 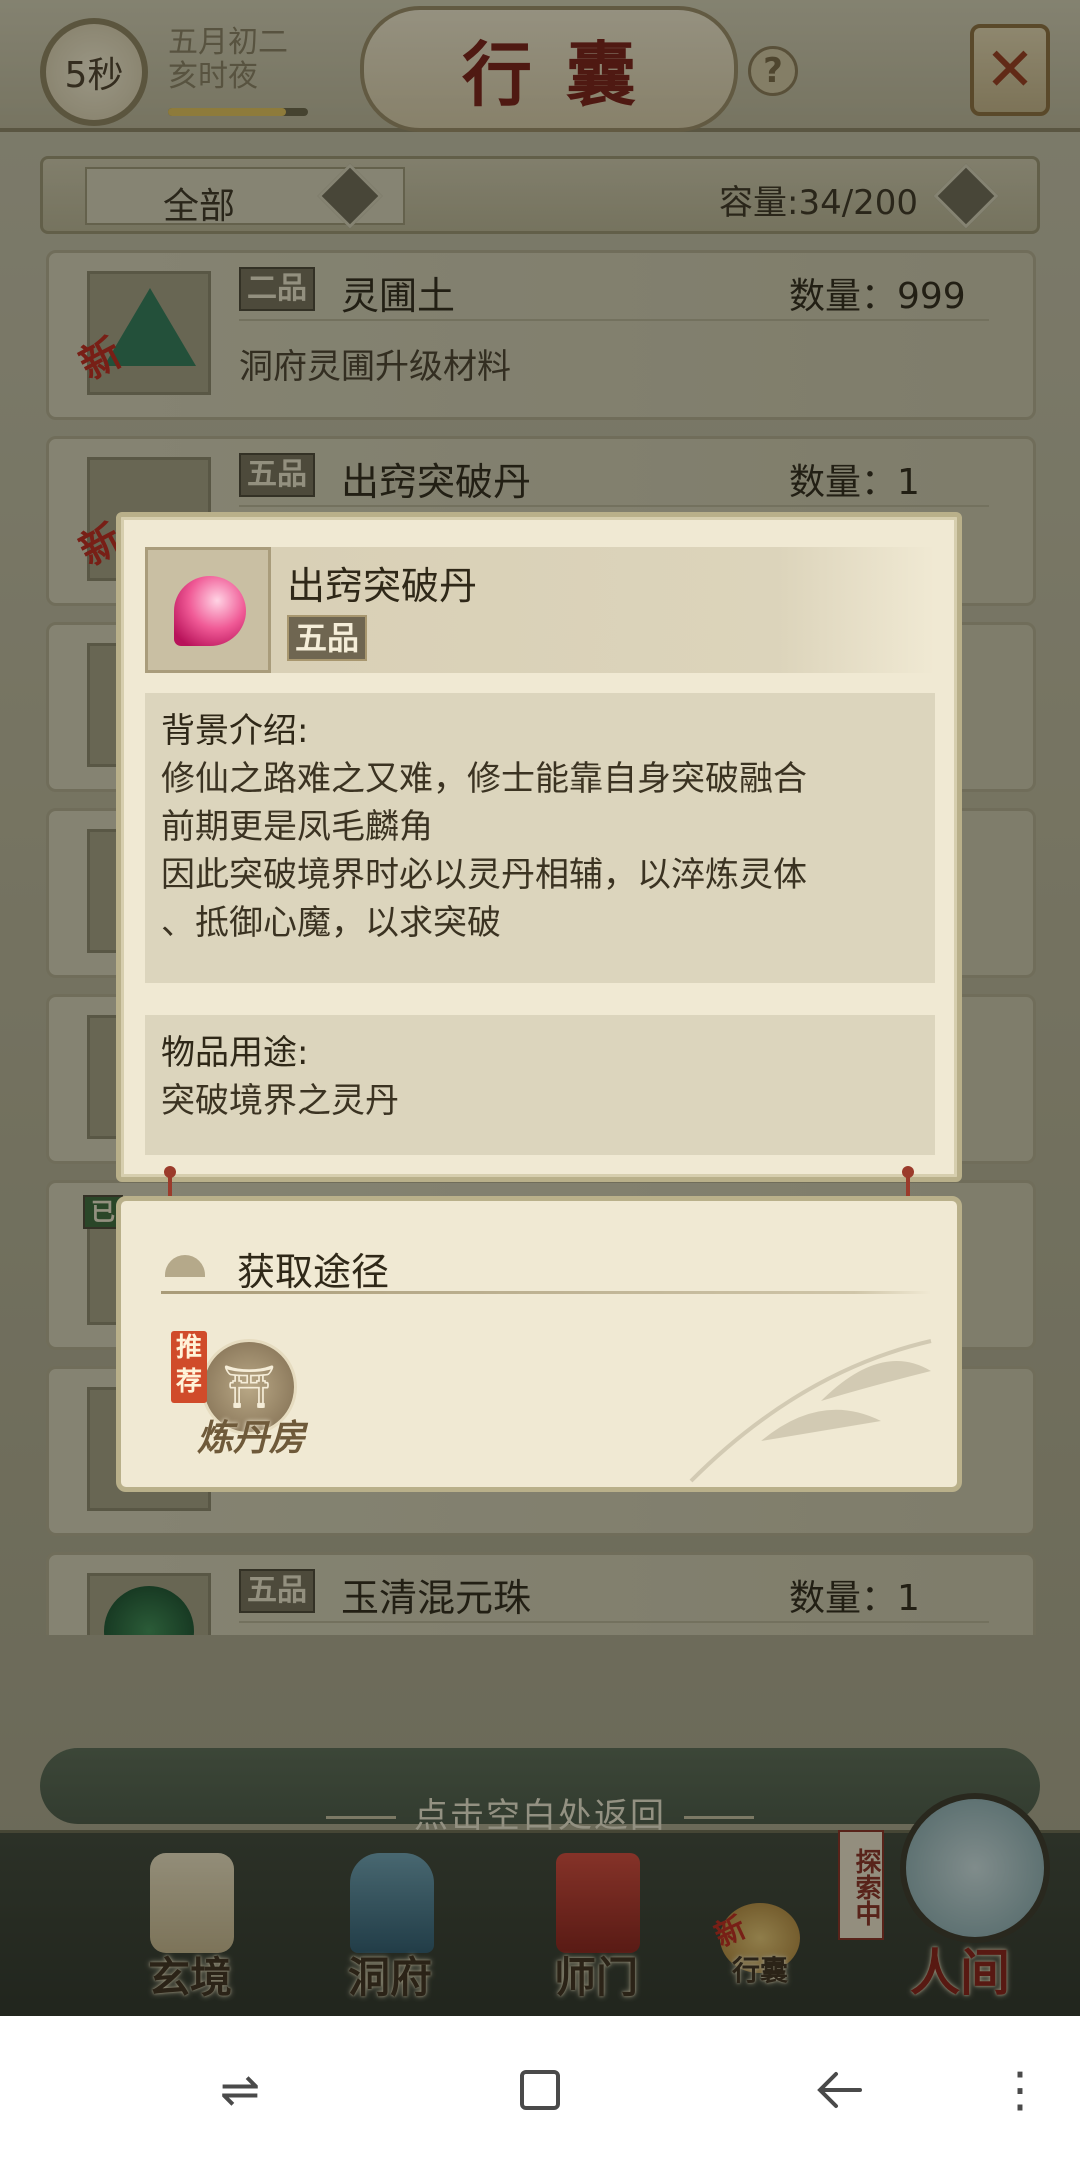 I want to click on recents-shape, so click(x=540, y=2090).